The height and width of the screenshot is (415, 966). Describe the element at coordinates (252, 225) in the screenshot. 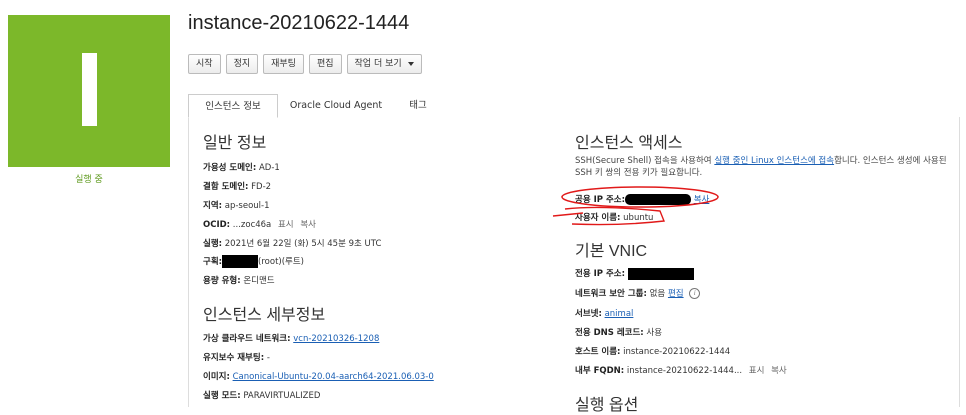

I see `ocid-value: ...zoc46a` at that location.